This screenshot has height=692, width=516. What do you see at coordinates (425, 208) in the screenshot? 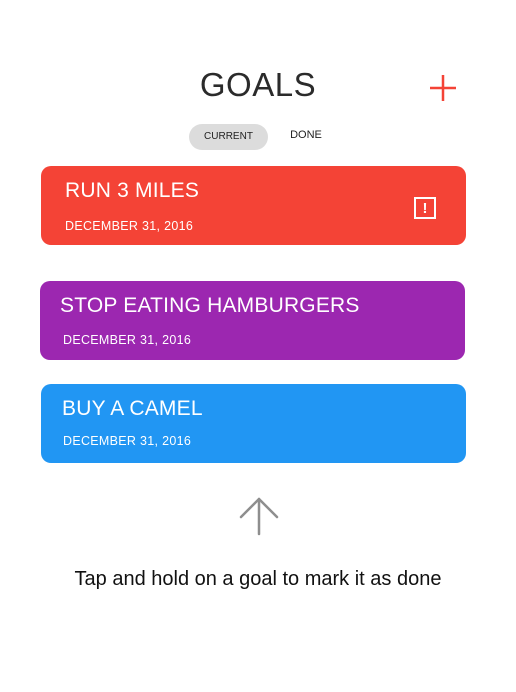
I see `exclamation-box-icon: !` at bounding box center [425, 208].